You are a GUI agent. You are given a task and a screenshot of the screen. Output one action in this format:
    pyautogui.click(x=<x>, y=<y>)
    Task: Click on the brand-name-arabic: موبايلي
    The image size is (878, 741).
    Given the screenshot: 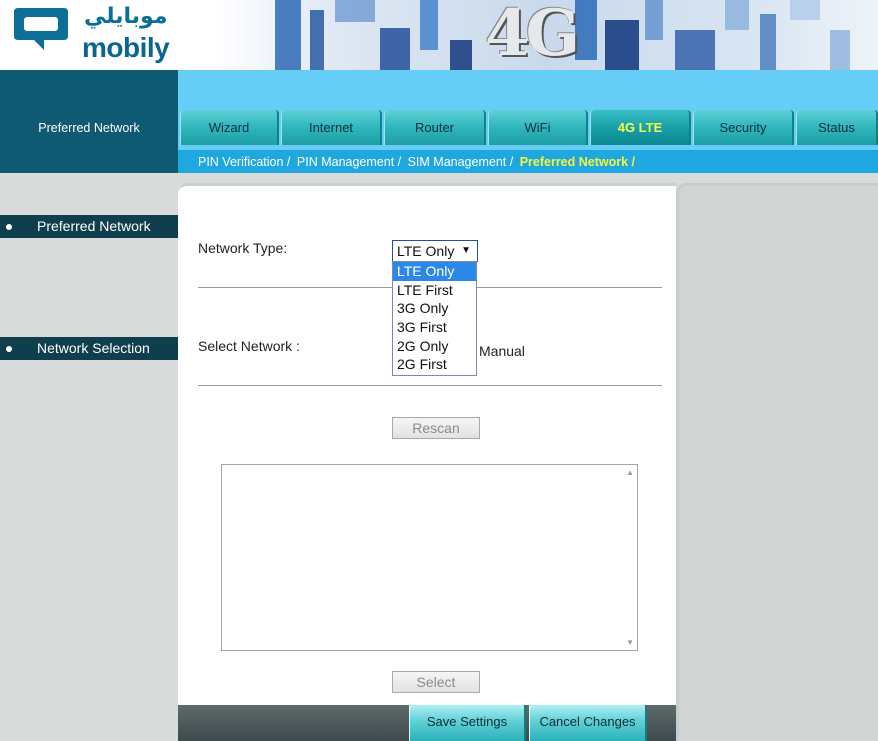 What is the action you would take?
    pyautogui.click(x=126, y=16)
    